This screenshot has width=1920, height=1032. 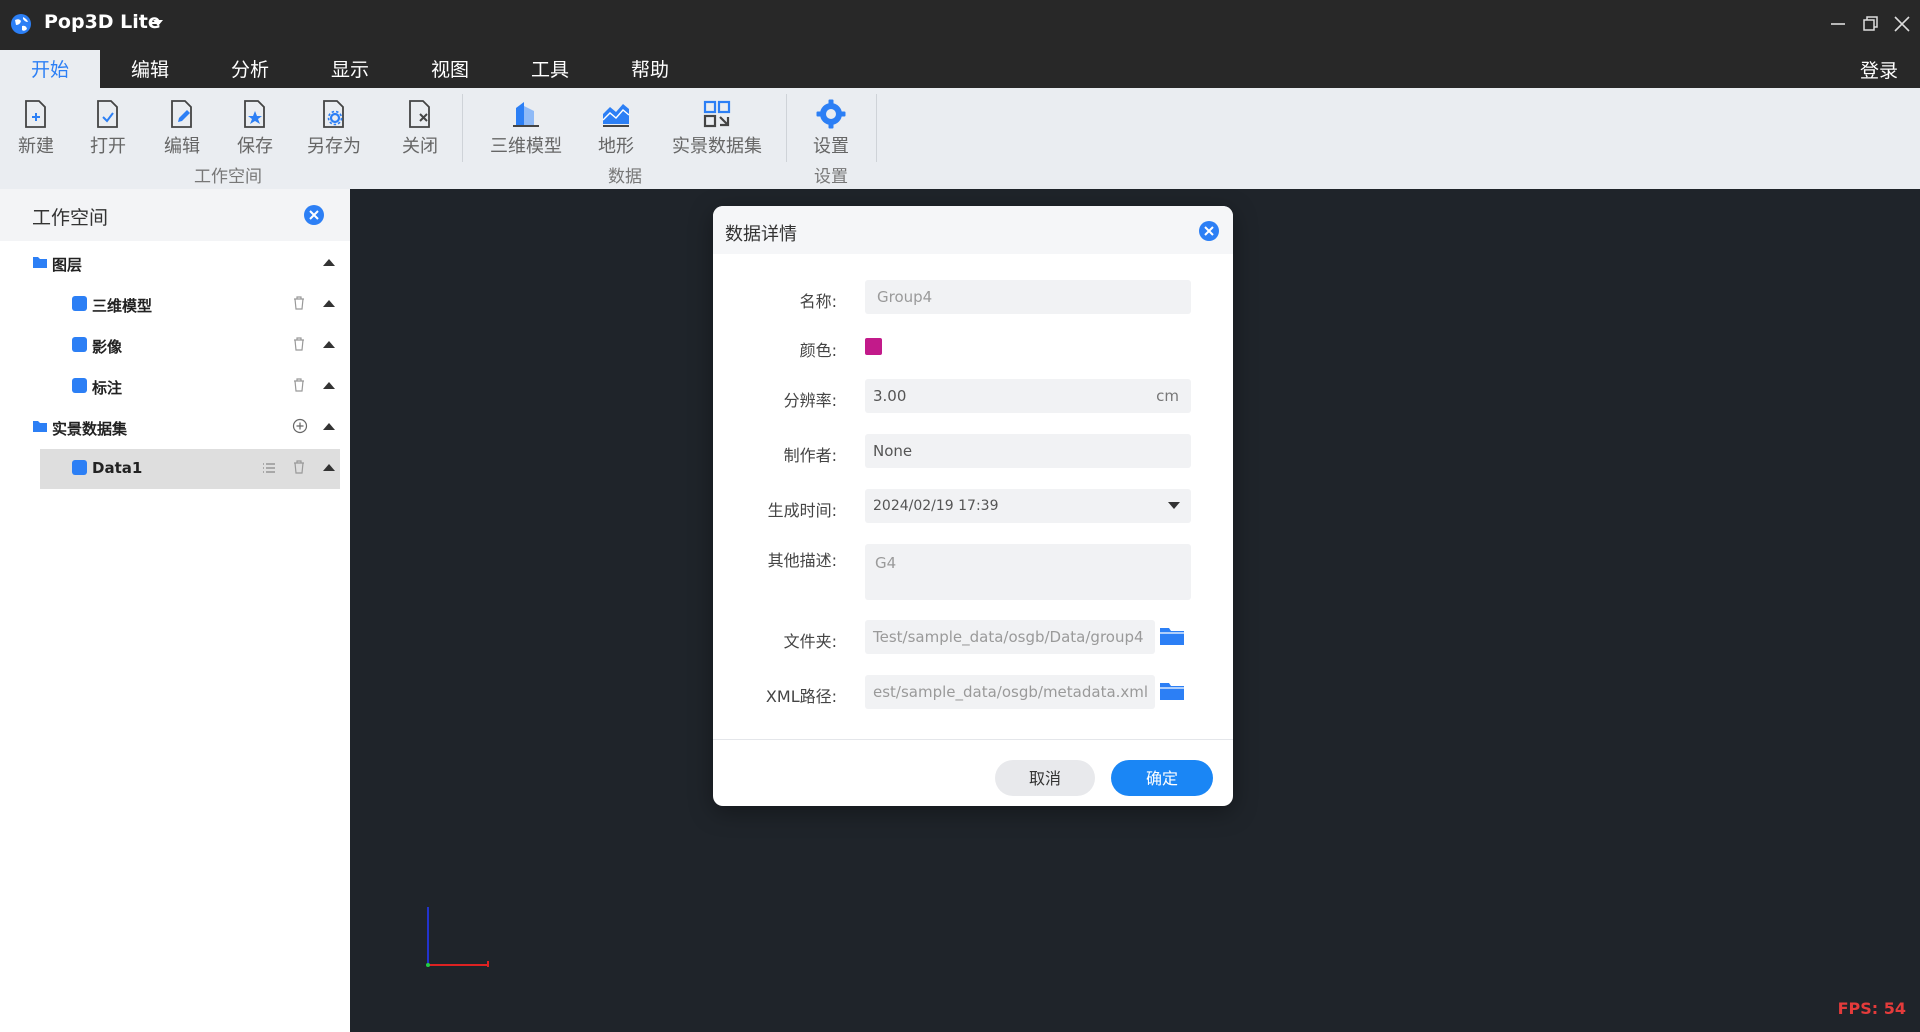 I want to click on settings-label: 设置, so click(x=831, y=146).